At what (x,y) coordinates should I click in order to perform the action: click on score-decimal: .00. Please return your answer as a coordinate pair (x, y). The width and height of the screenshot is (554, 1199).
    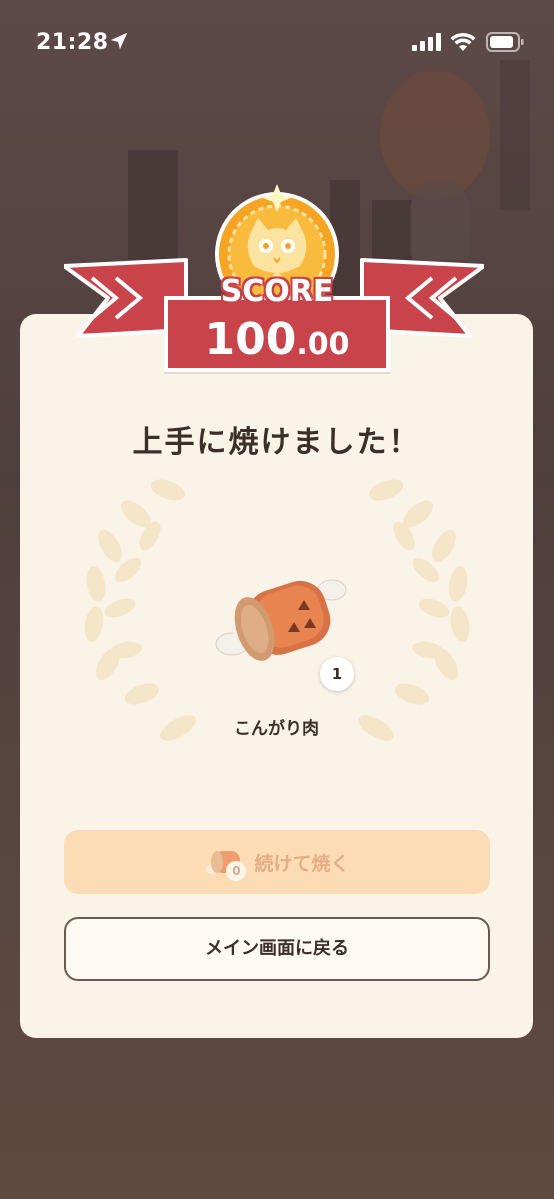
    Looking at the image, I should click on (323, 344).